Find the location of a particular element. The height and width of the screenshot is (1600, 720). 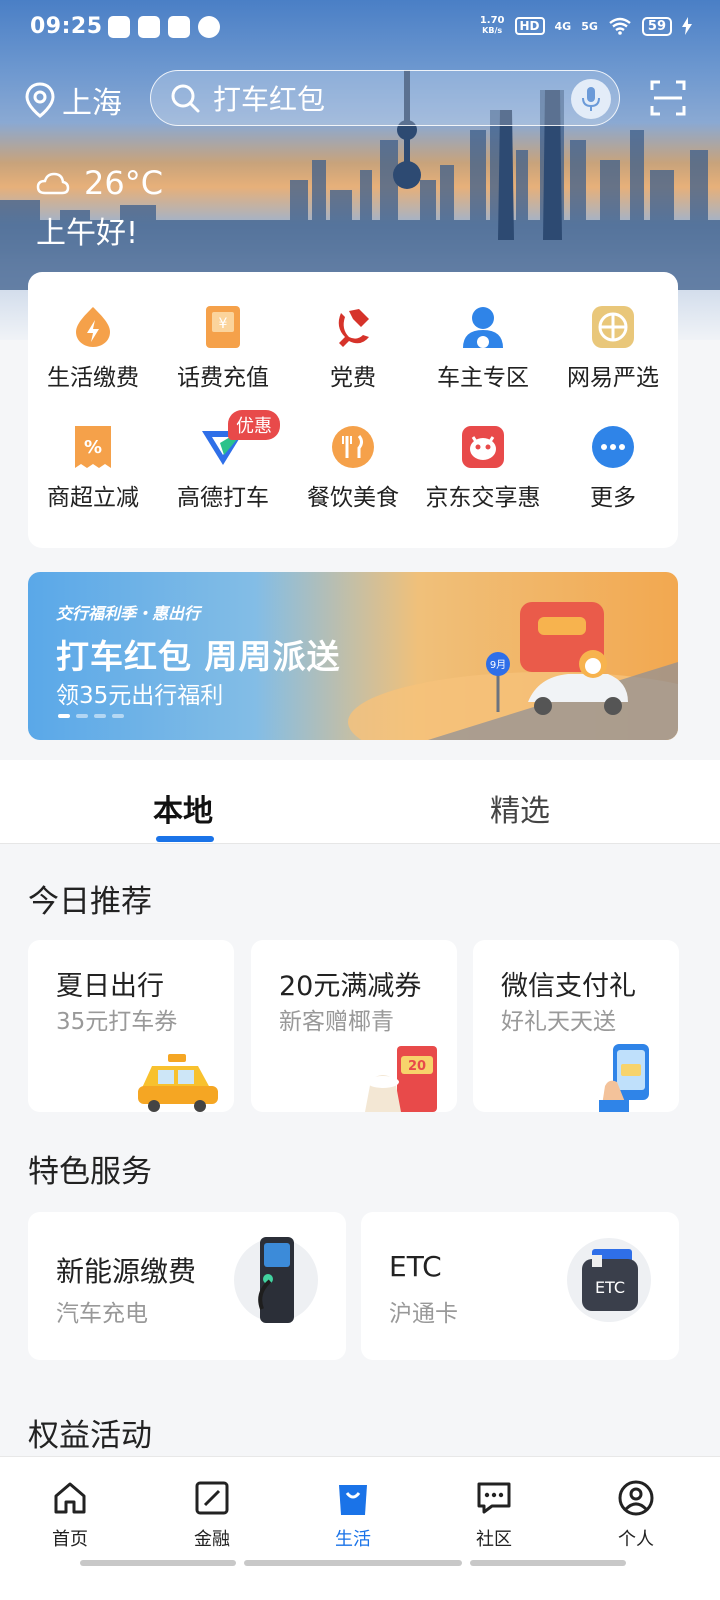

message-notification-icon is located at coordinates (209, 27).